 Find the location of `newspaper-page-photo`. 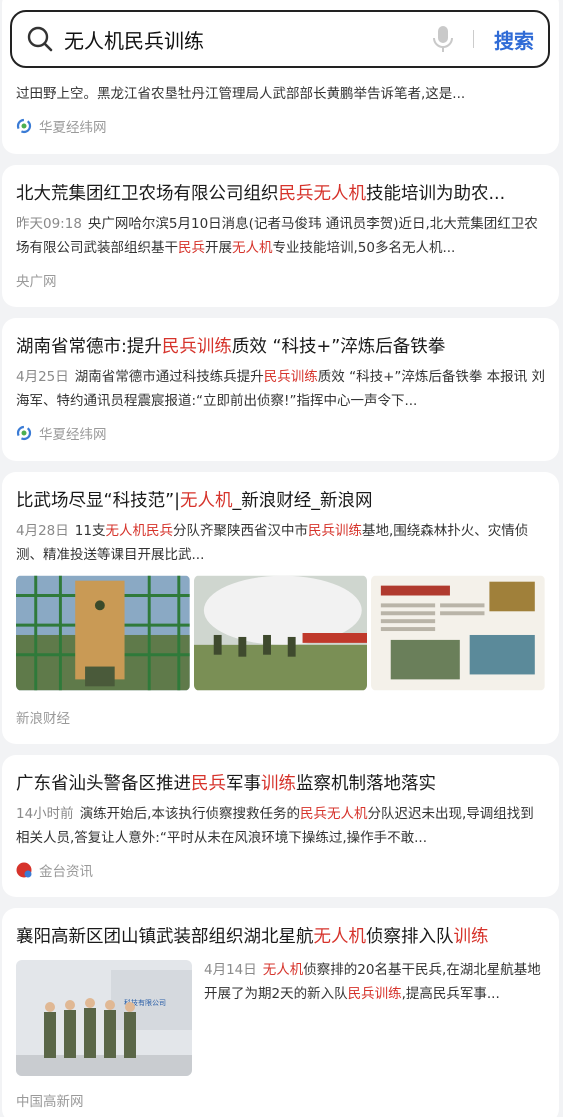

newspaper-page-photo is located at coordinates (458, 633).